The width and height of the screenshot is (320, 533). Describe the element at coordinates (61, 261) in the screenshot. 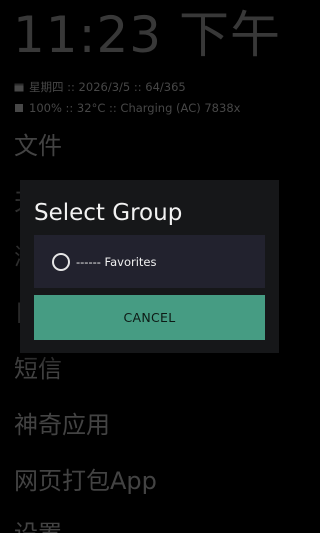

I see `radio-unchecked-icon` at that location.